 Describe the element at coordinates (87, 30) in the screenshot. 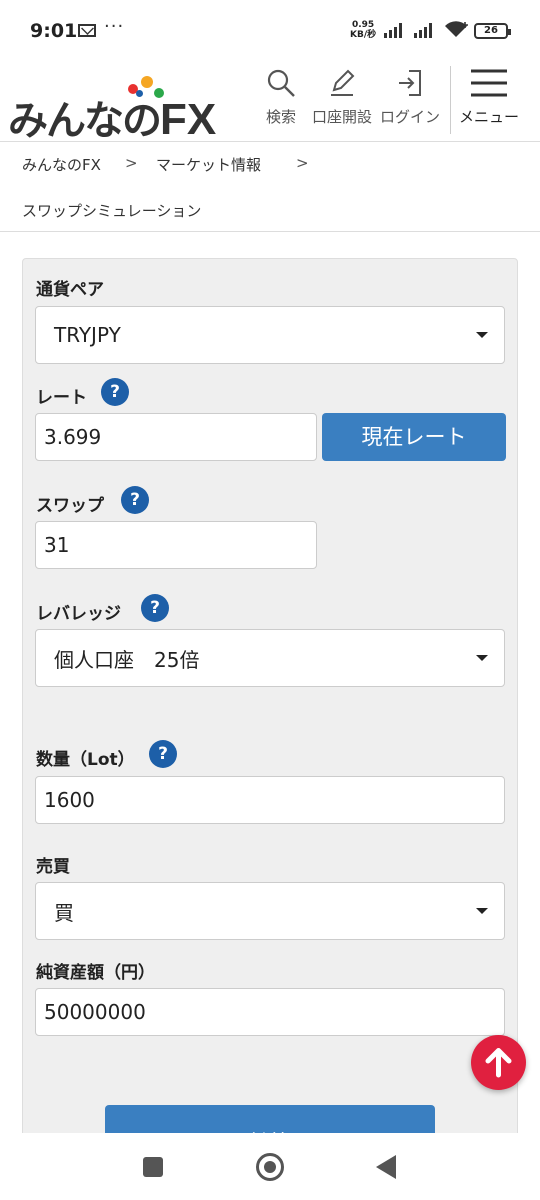

I see `mail-icon` at that location.